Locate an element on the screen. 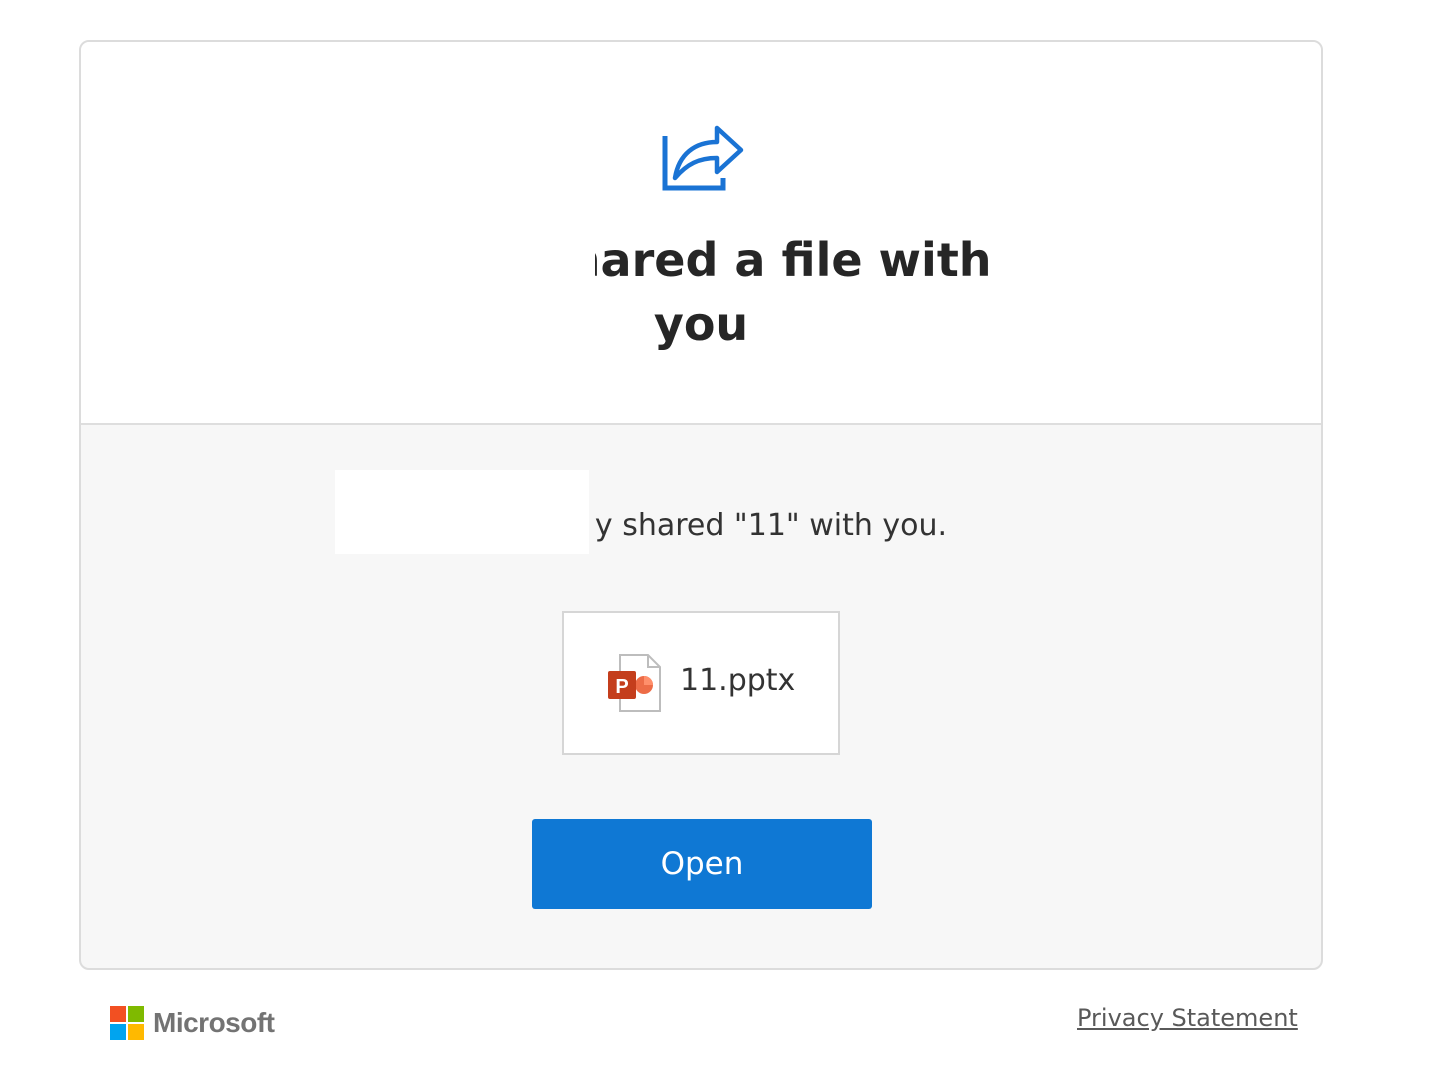 This screenshot has width=1432, height=1080. file-name: 11.pptx is located at coordinates (738, 680).